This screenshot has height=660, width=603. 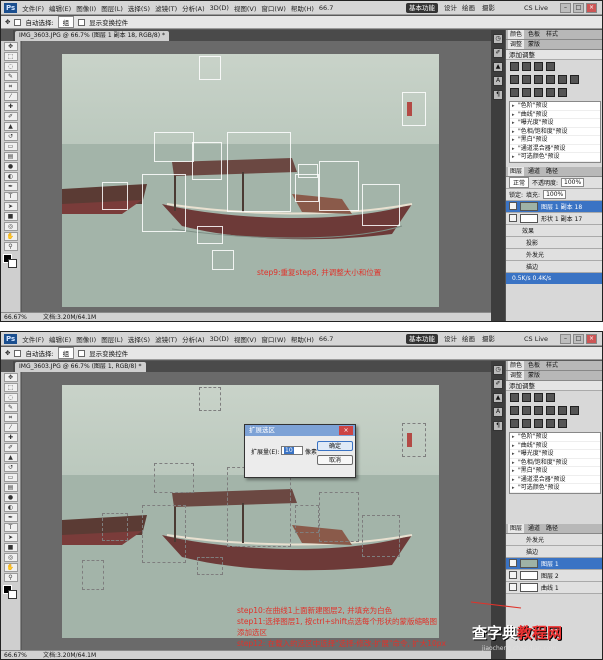 What do you see at coordinates (10, 136) in the screenshot?
I see `history-brush-icon: ↺` at bounding box center [10, 136].